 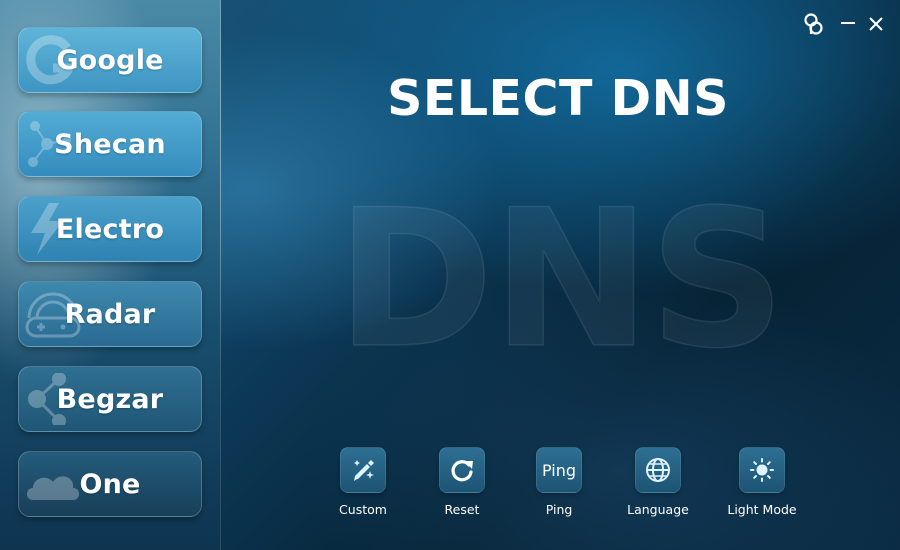 What do you see at coordinates (762, 509) in the screenshot?
I see `light-mode-label: Light Mode` at bounding box center [762, 509].